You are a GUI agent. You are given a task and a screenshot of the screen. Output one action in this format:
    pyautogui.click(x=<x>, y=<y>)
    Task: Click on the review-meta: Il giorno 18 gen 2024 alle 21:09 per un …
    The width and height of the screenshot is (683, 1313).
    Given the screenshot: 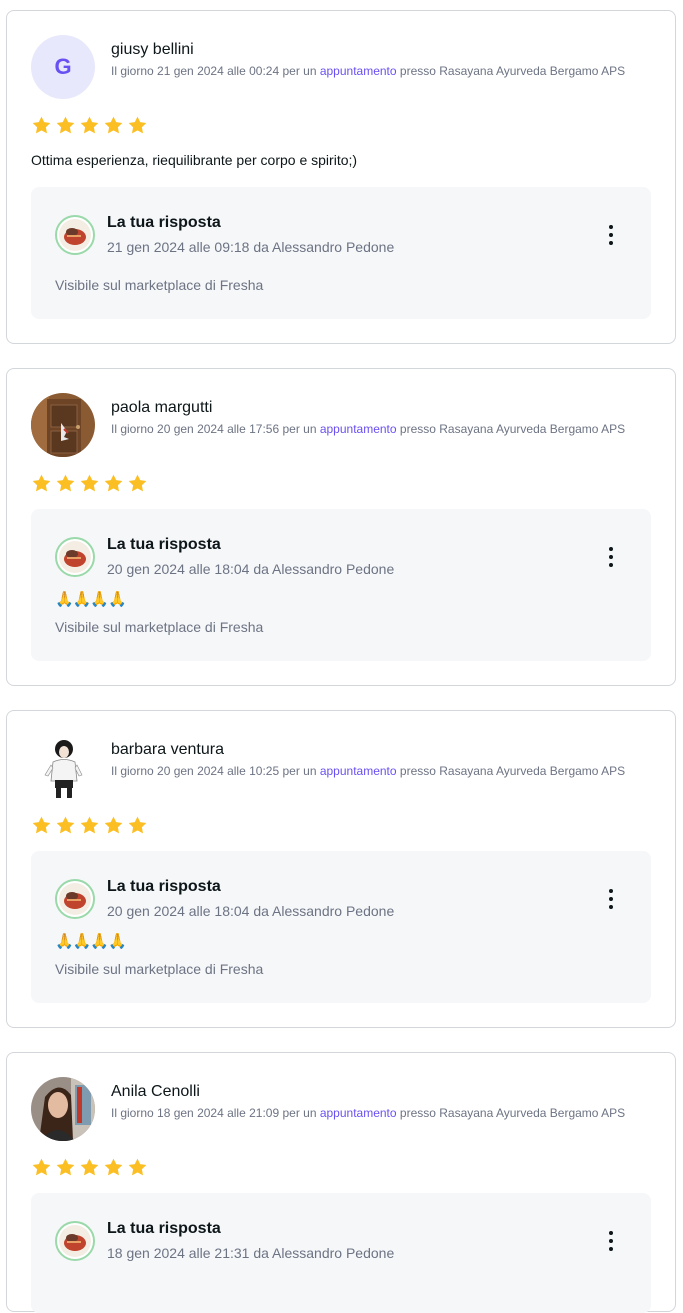 What is the action you would take?
    pyautogui.click(x=368, y=1113)
    